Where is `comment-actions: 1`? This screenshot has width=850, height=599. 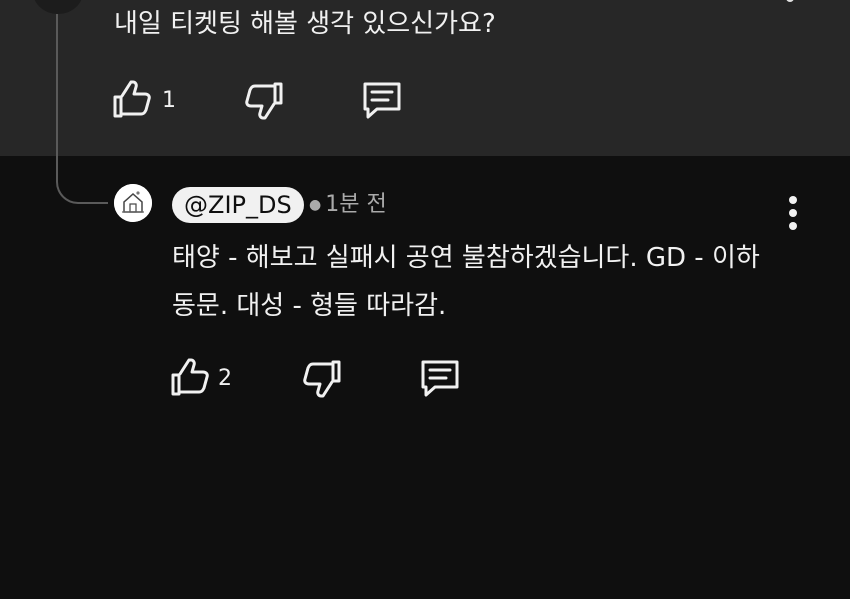 comment-actions: 1 is located at coordinates (260, 100).